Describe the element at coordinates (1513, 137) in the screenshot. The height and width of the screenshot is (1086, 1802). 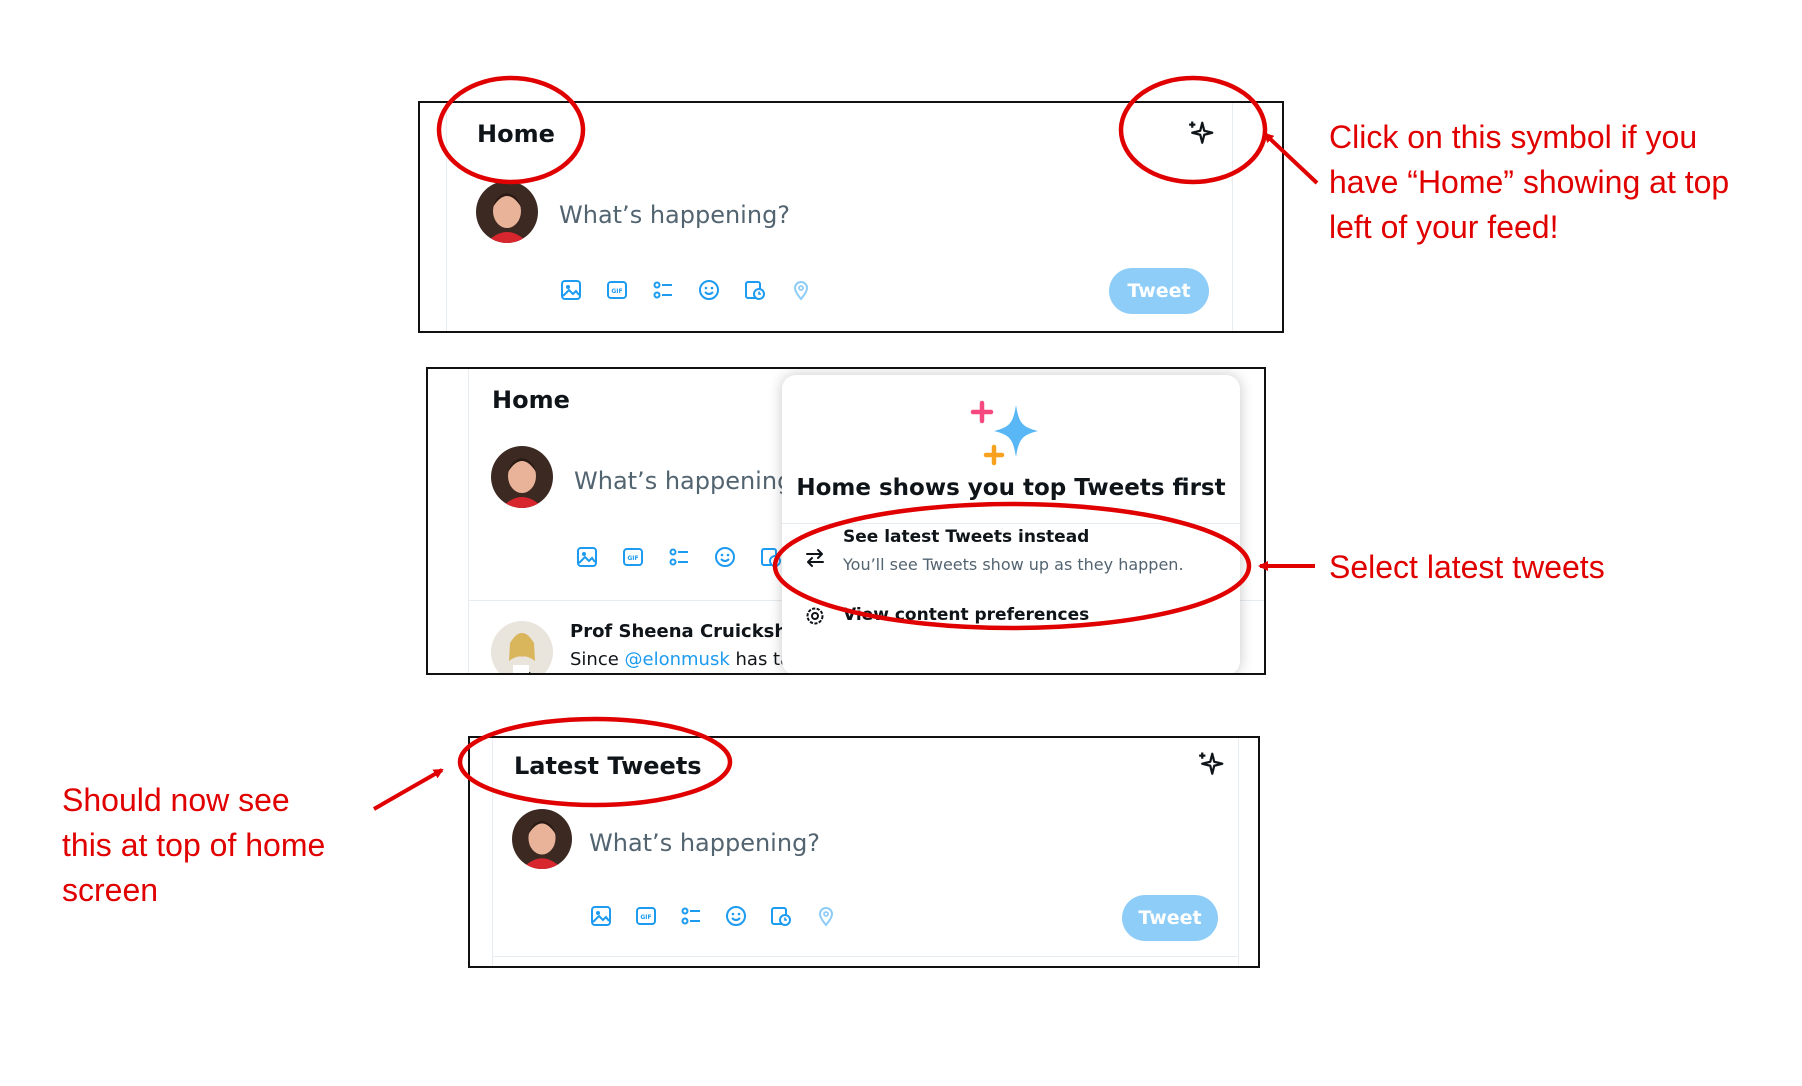
I see `annotation-line: Click on this symbol if you` at that location.